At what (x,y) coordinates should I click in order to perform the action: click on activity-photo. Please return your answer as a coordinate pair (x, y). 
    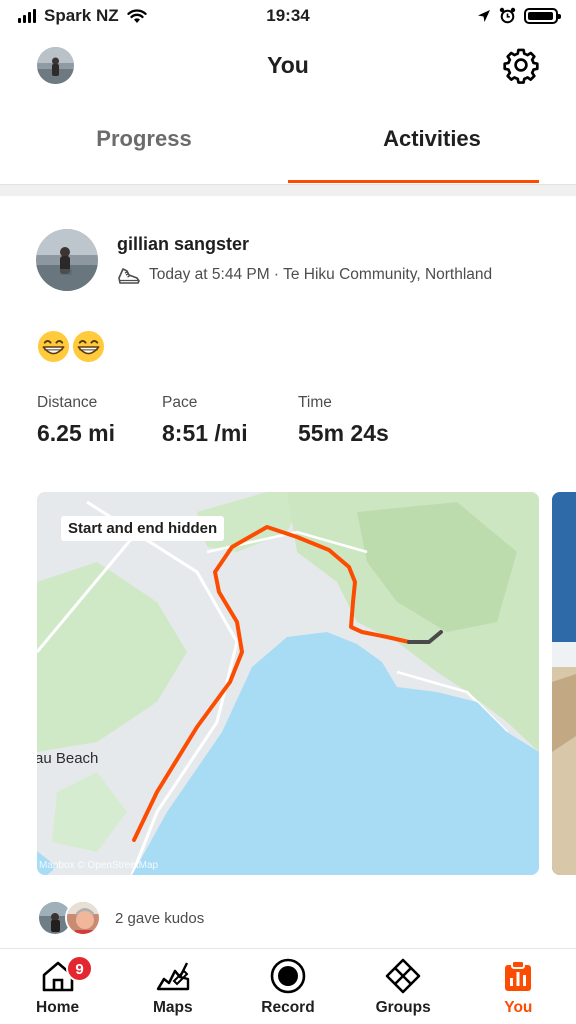
    Looking at the image, I should click on (564, 683).